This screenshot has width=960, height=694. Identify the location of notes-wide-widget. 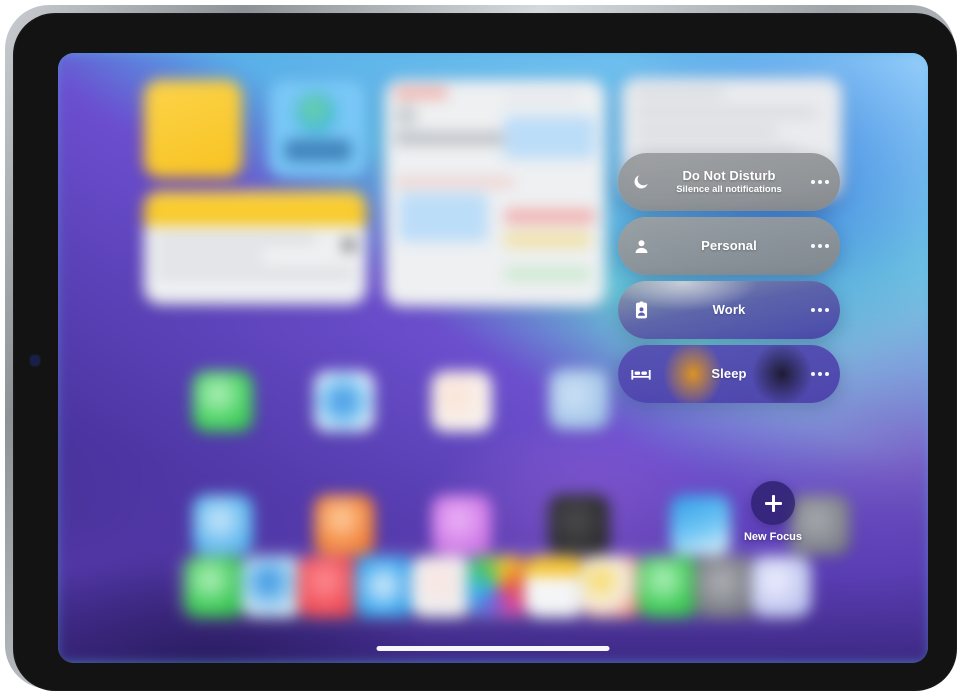
(255, 248).